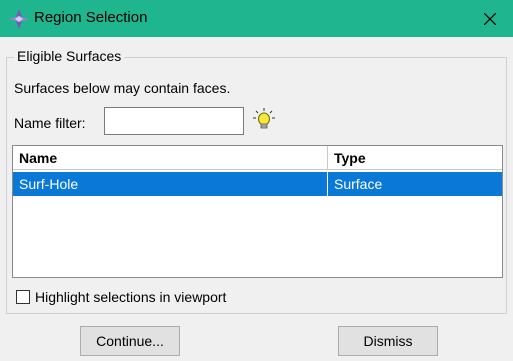  What do you see at coordinates (50, 123) in the screenshot?
I see `name-filter-label: Name filter:` at bounding box center [50, 123].